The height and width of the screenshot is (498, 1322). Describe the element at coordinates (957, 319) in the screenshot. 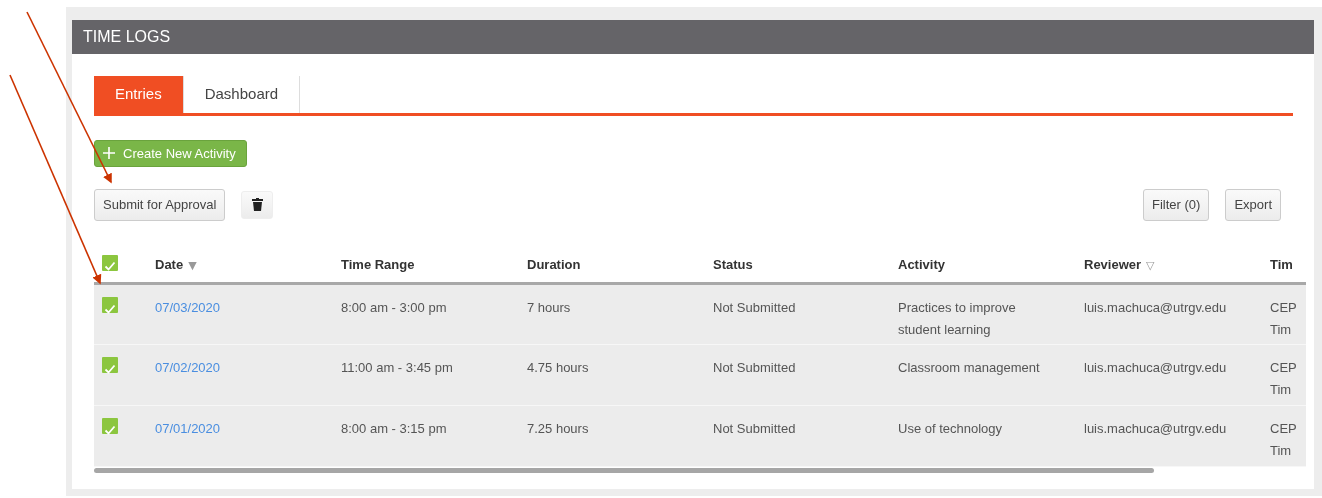

I see `activity-cell-text: Practices to improve student learning` at that location.